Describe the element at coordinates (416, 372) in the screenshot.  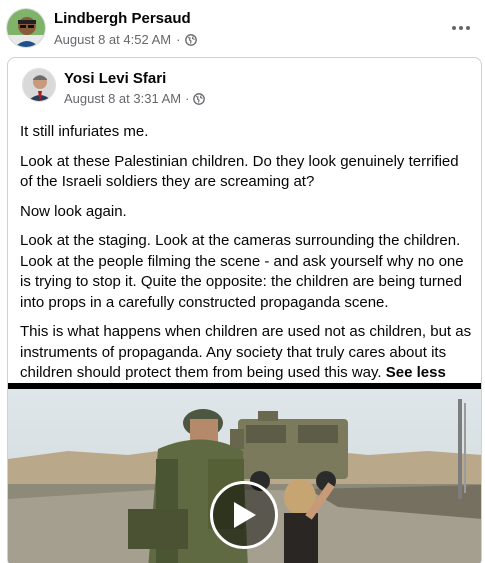
I see `see-less-link: See less` at that location.